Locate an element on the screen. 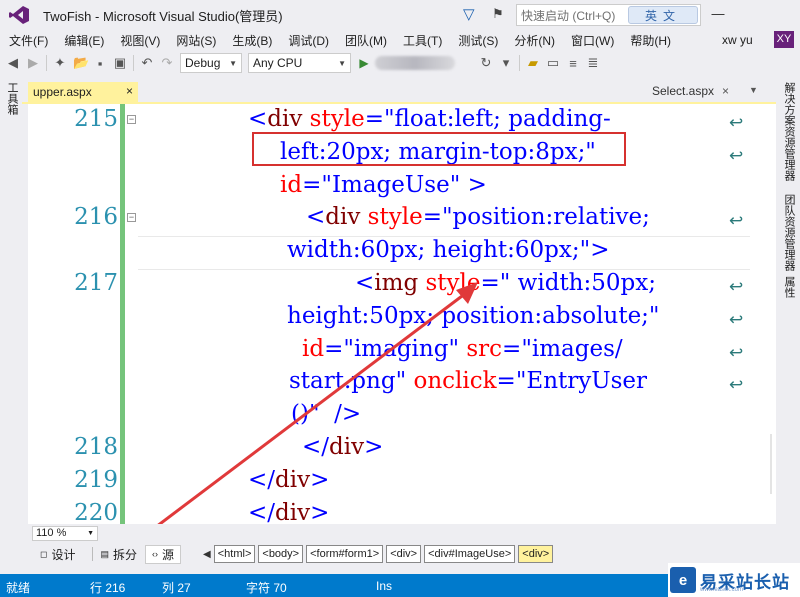 This screenshot has width=800, height=597. zoom-dropdown: 110 % ▼ is located at coordinates (65, 533).